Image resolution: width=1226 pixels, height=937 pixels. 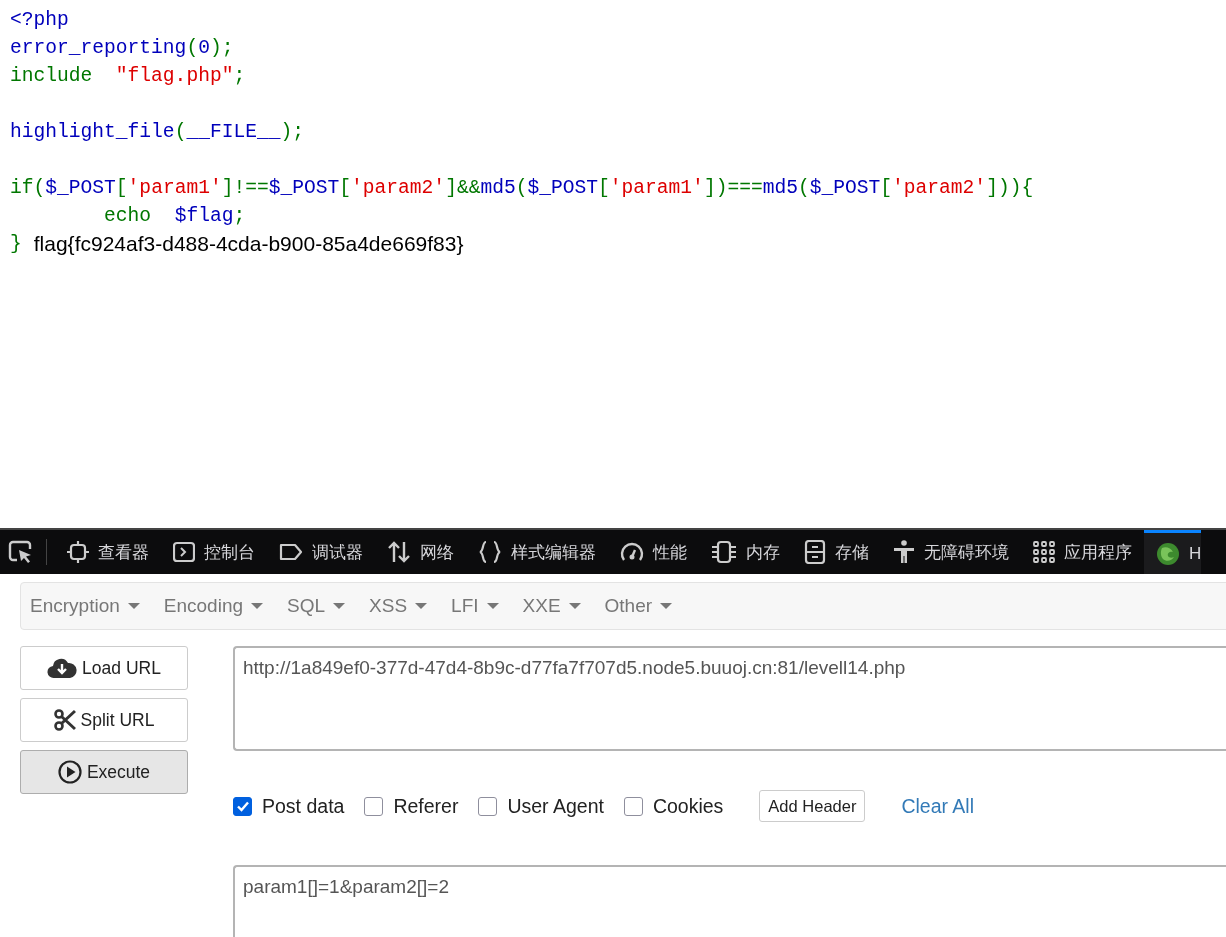 What do you see at coordinates (724, 552) in the screenshot?
I see `chip-icon` at bounding box center [724, 552].